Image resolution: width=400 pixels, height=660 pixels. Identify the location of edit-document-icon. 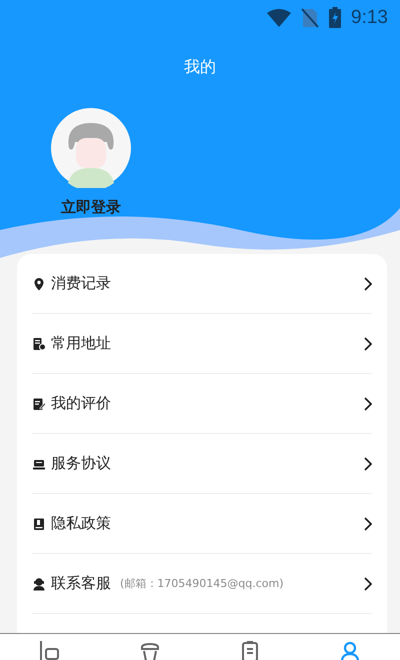
(39, 403).